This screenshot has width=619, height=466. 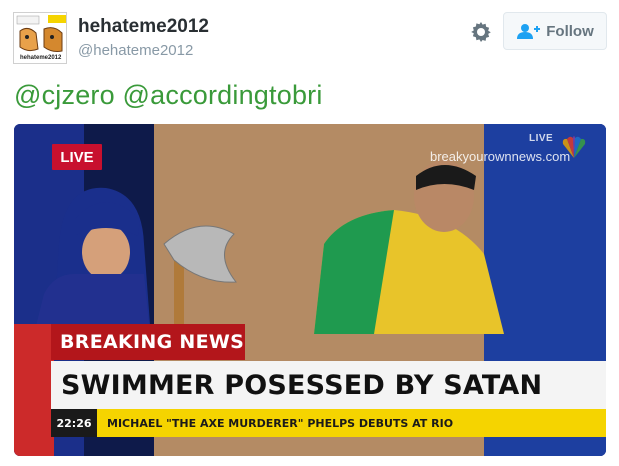 I want to click on live-badge: LIVE, so click(x=77, y=157).